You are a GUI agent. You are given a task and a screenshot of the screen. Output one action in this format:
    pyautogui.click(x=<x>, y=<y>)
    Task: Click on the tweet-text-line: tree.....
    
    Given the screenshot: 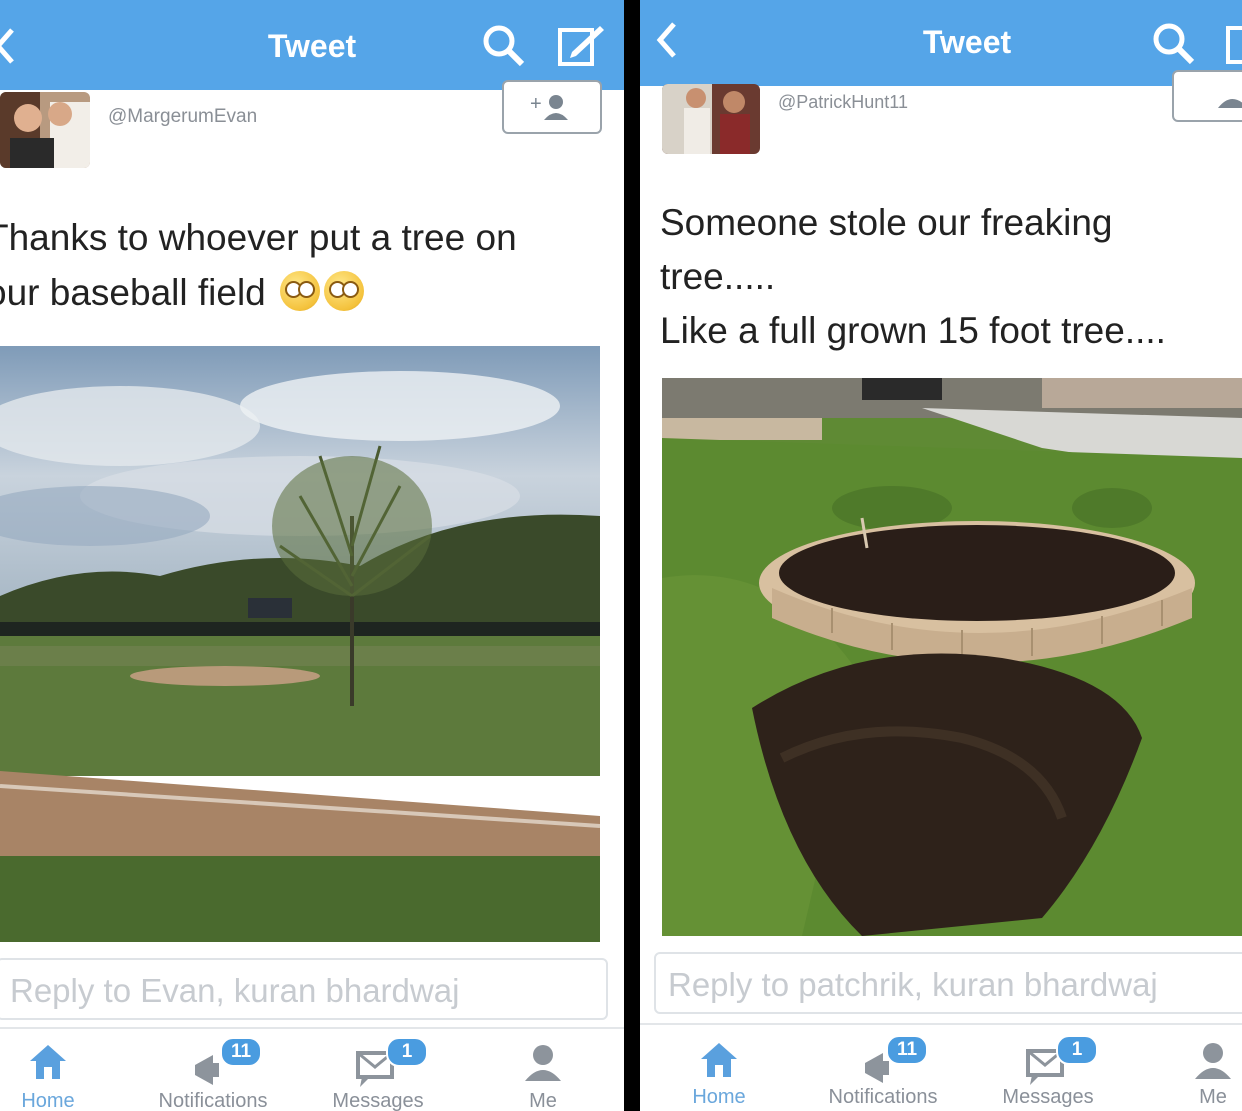 What is the action you would take?
    pyautogui.click(x=718, y=276)
    